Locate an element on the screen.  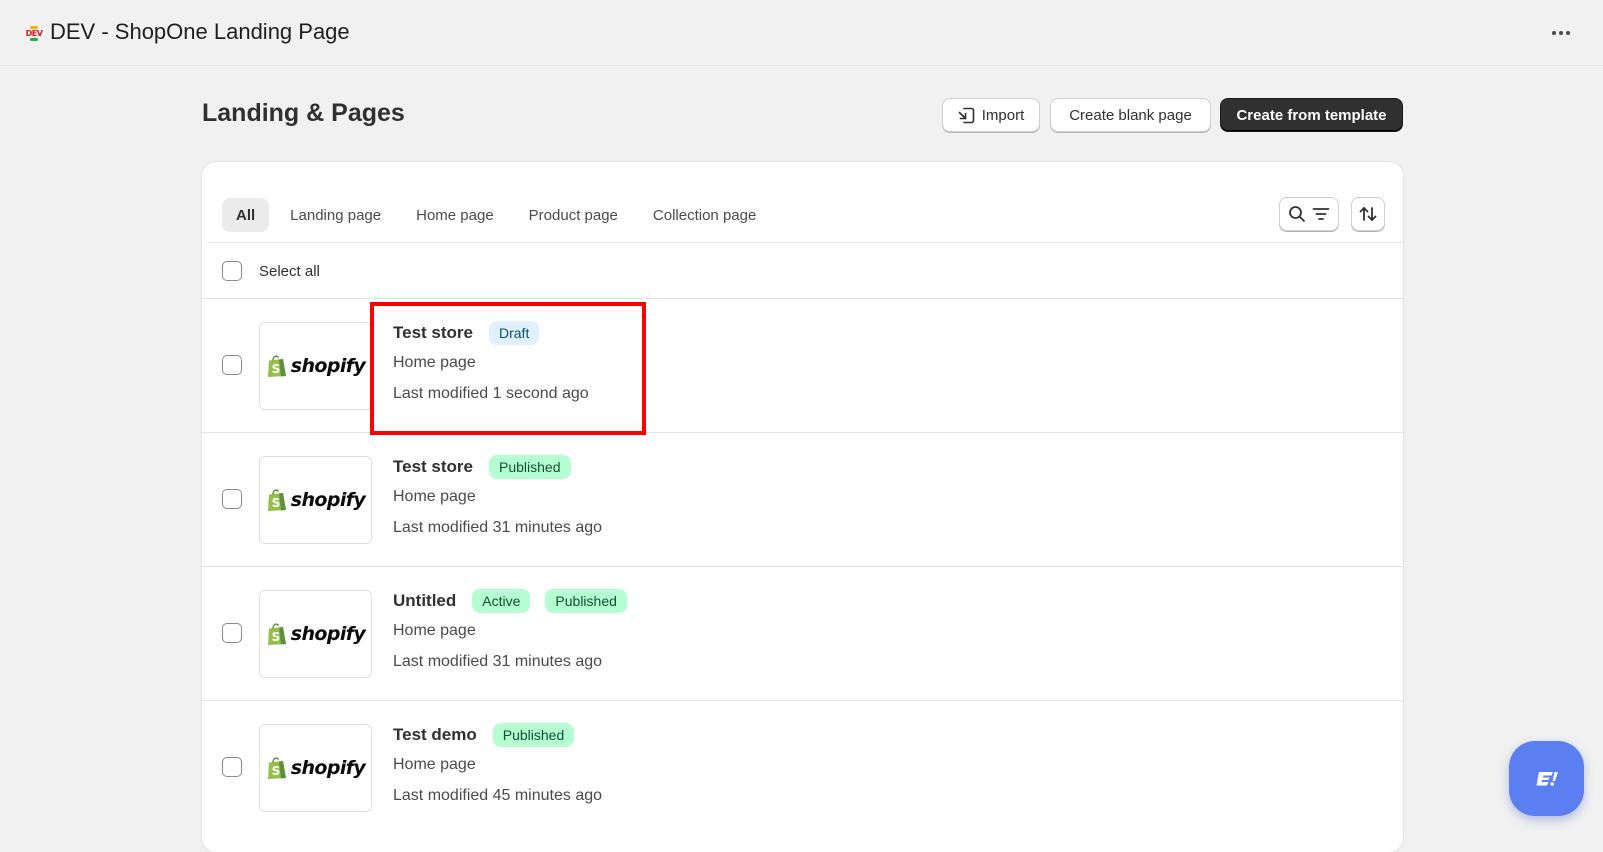
app-logo: DEV is located at coordinates (34, 33).